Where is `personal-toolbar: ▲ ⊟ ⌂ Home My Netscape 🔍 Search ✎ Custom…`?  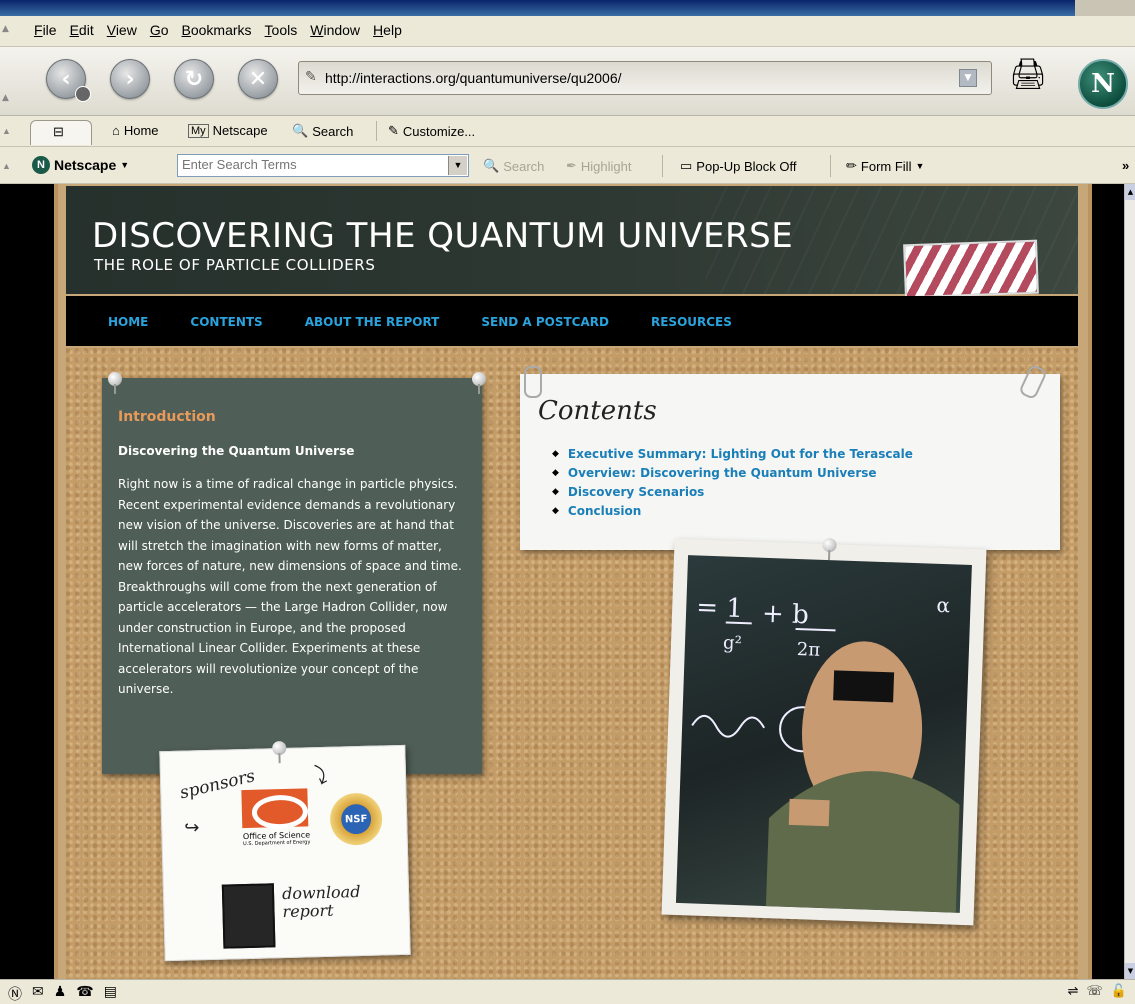
personal-toolbar: ▲ ⊟ ⌂ Home My Netscape 🔍 Search ✎ Custom… is located at coordinates (567, 131).